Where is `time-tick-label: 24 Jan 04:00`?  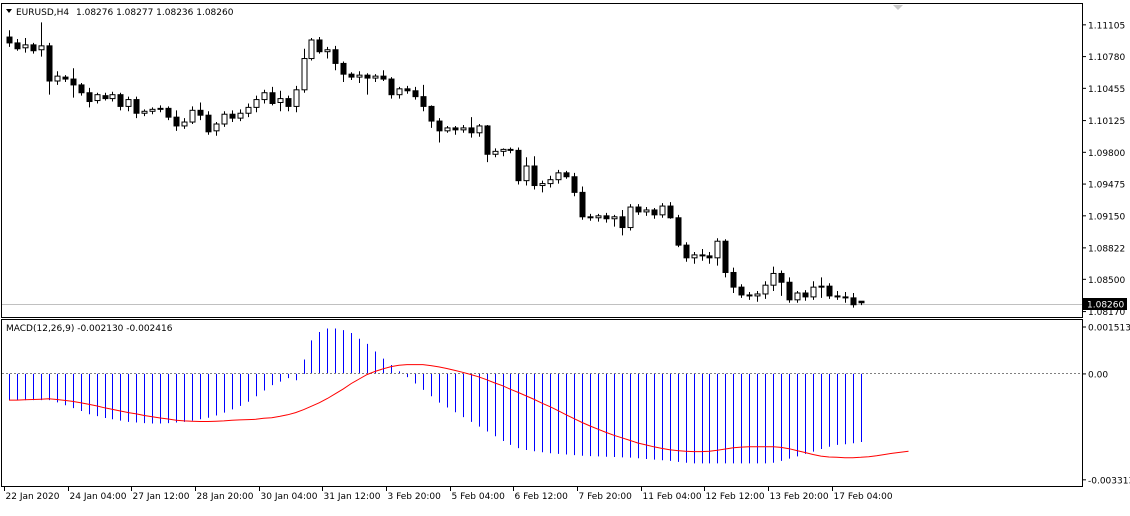
time-tick-label: 24 Jan 04:00 is located at coordinates (98, 497).